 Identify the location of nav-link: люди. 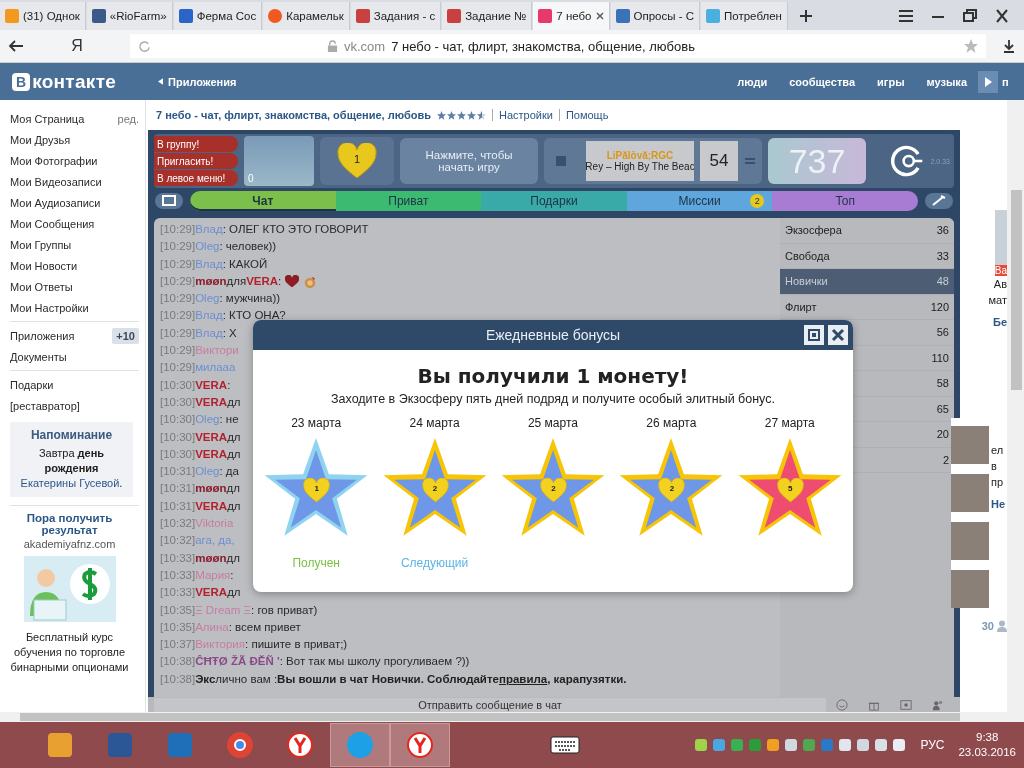
(752, 81).